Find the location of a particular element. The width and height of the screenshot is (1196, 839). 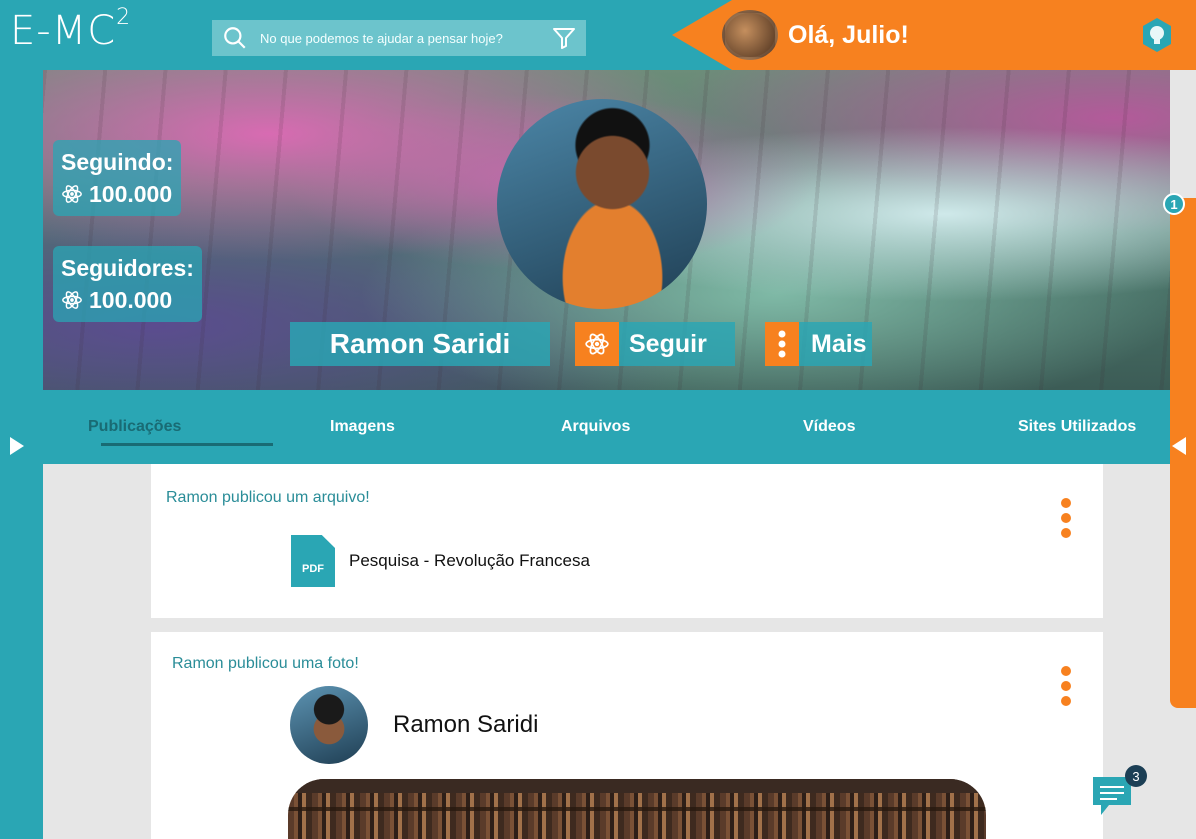

filter-icon is located at coordinates (564, 38).